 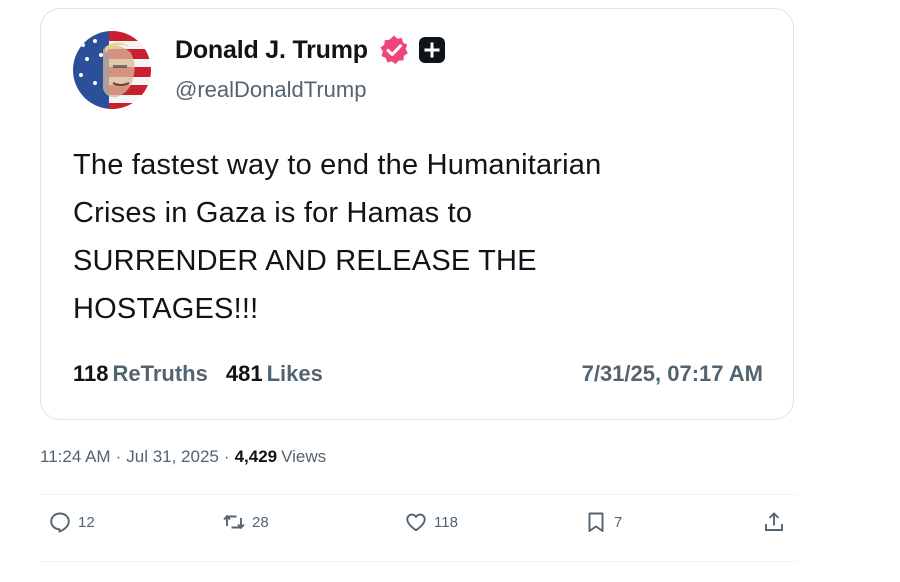 What do you see at coordinates (416, 522) in the screenshot?
I see `like-icon` at bounding box center [416, 522].